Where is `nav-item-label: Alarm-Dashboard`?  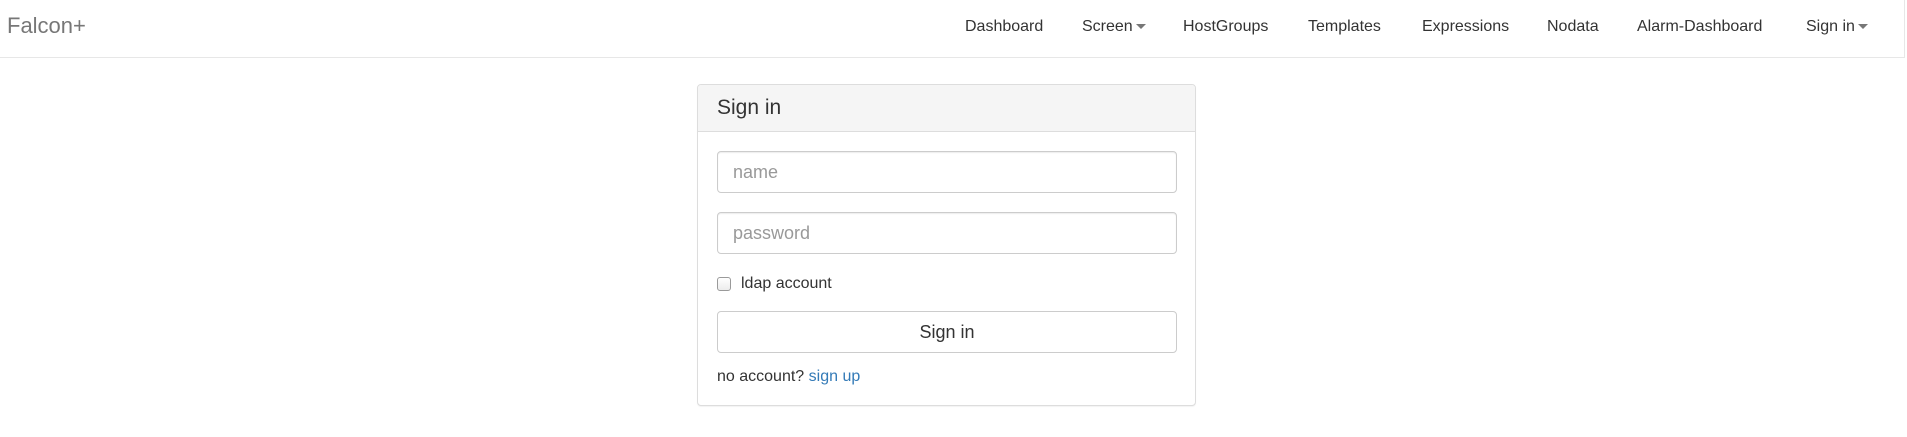
nav-item-label: Alarm-Dashboard is located at coordinates (1700, 26).